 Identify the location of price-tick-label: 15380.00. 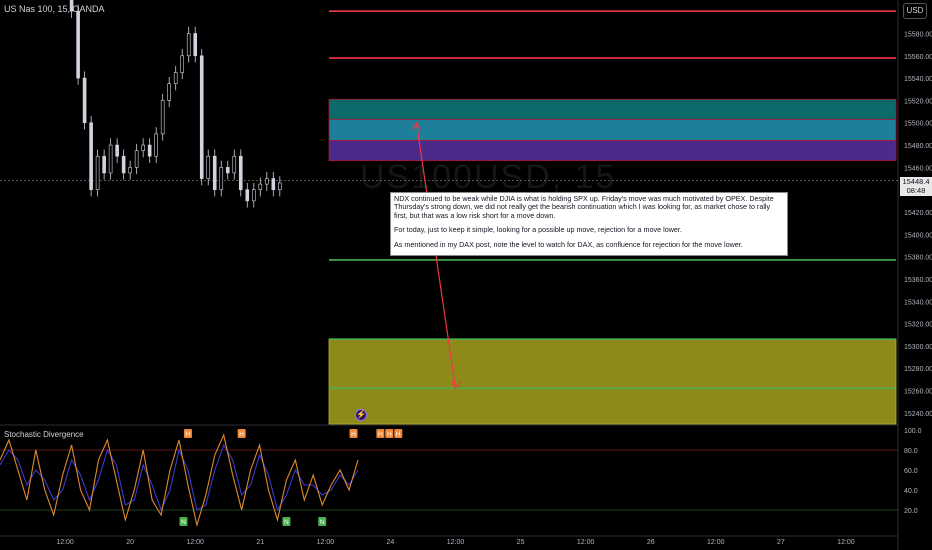
(918, 258).